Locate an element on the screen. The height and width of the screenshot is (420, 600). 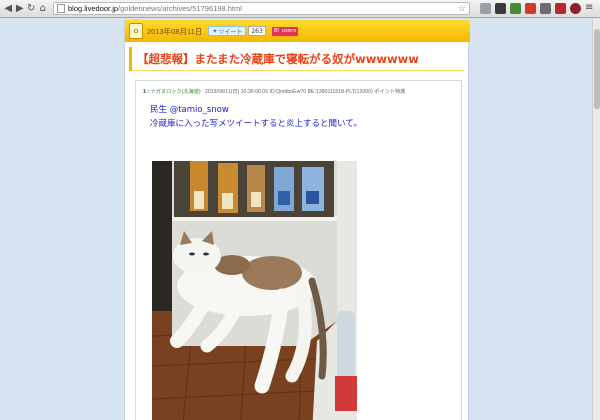
back-arrow-icon: ◀ is located at coordinates (8, 9).